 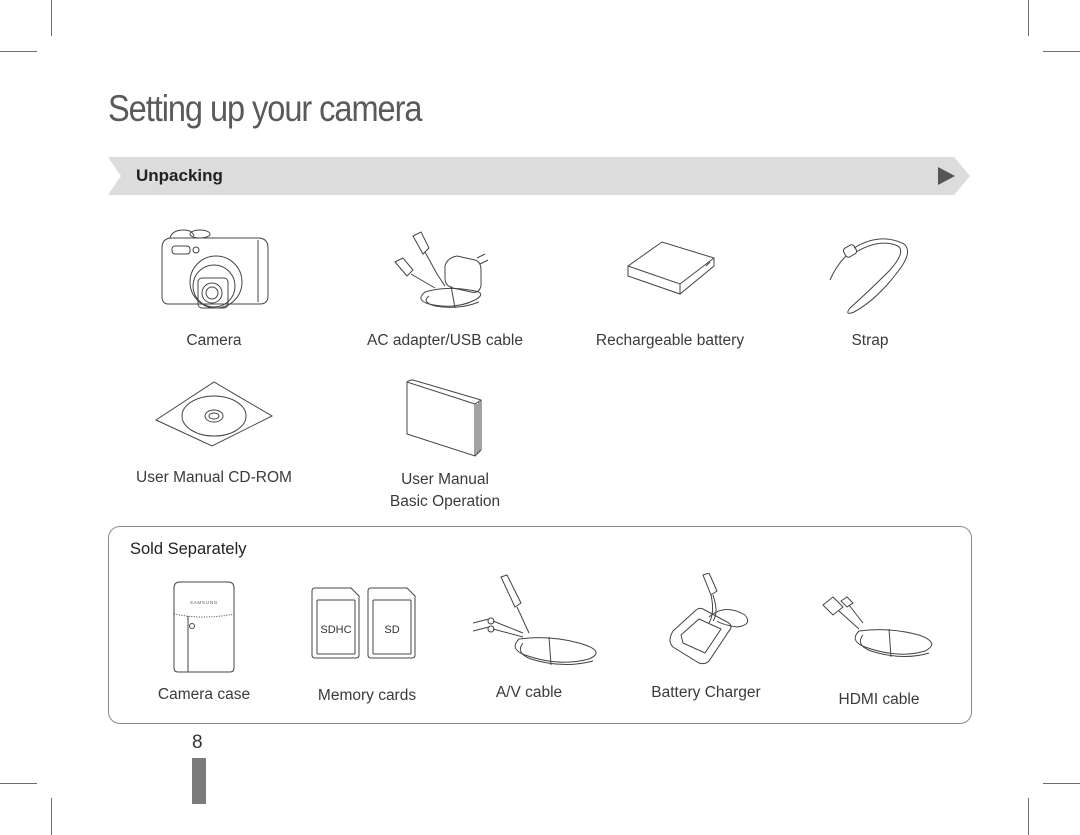 I want to click on section-banner: Unpacking, so click(x=539, y=176).